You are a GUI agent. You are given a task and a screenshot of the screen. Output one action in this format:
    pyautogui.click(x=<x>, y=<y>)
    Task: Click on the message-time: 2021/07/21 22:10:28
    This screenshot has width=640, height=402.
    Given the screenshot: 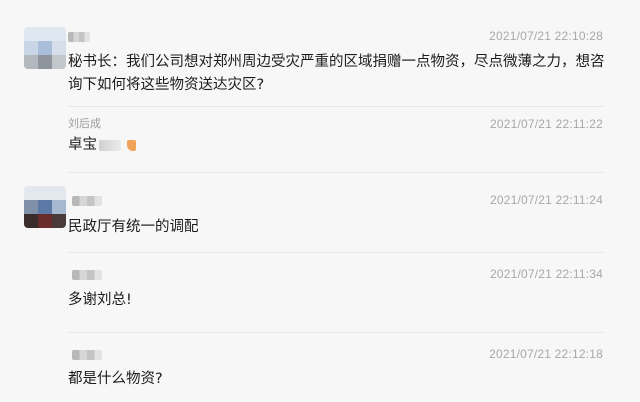 What is the action you would take?
    pyautogui.click(x=546, y=36)
    